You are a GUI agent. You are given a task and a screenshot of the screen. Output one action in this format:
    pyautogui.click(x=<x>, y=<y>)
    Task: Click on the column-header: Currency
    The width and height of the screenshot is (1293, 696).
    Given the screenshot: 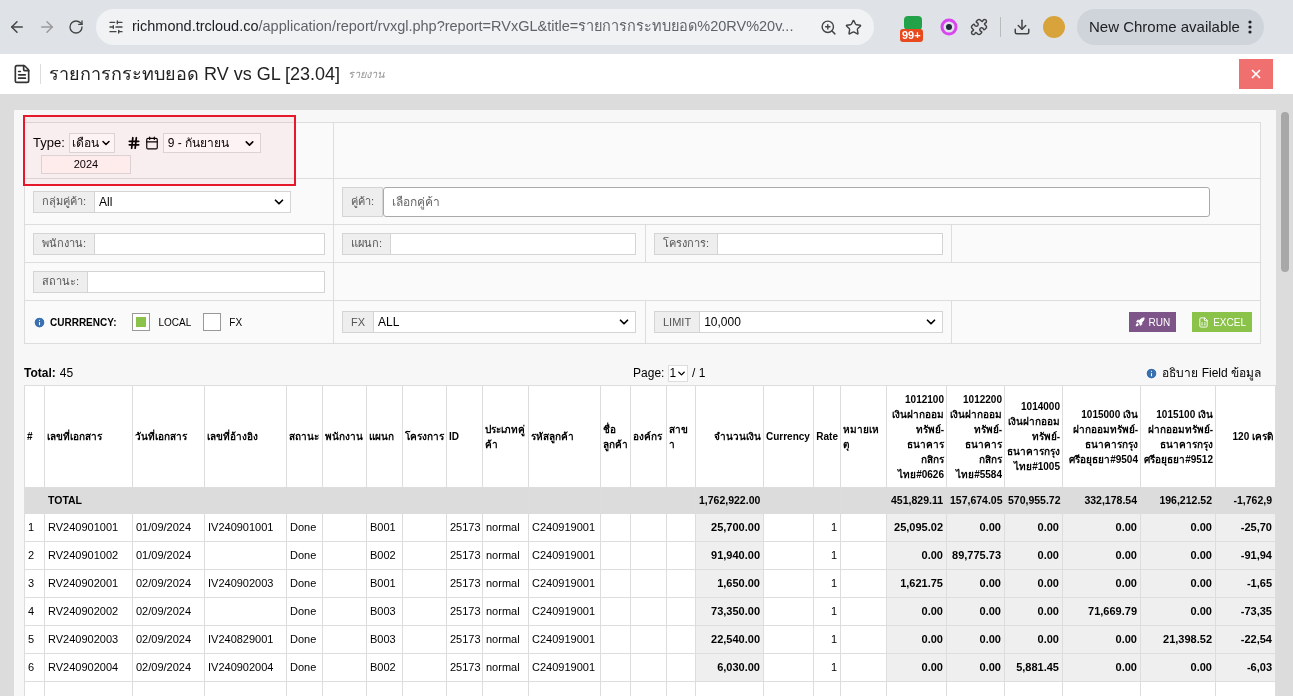 What is the action you would take?
    pyautogui.click(x=788, y=436)
    